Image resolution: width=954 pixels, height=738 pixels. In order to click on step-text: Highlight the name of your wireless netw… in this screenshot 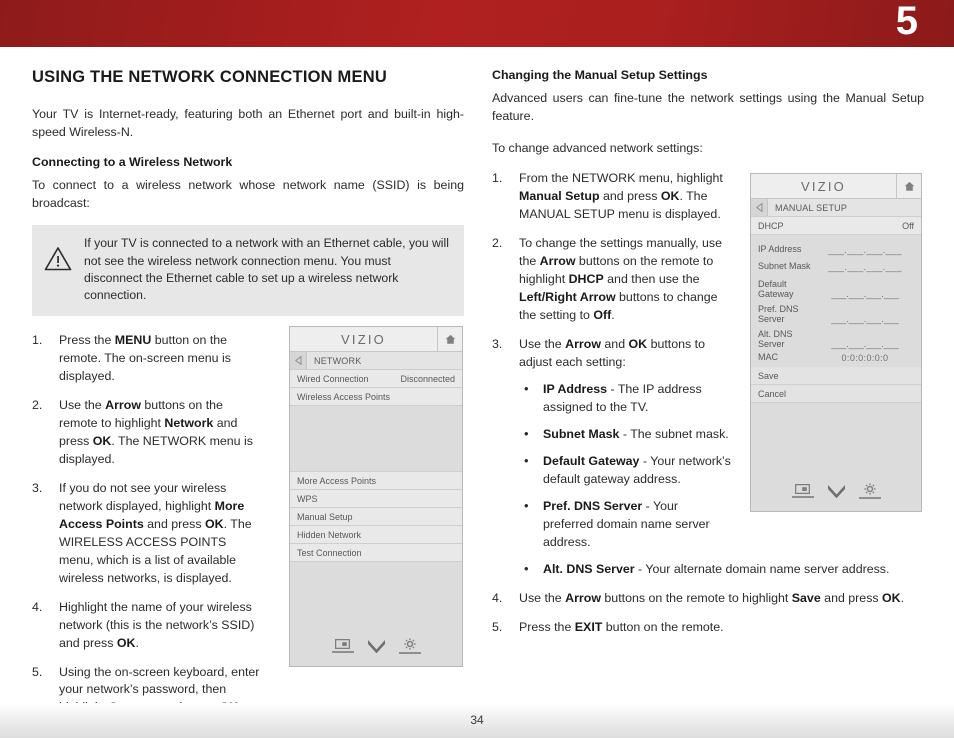, I will do `click(157, 624)`.